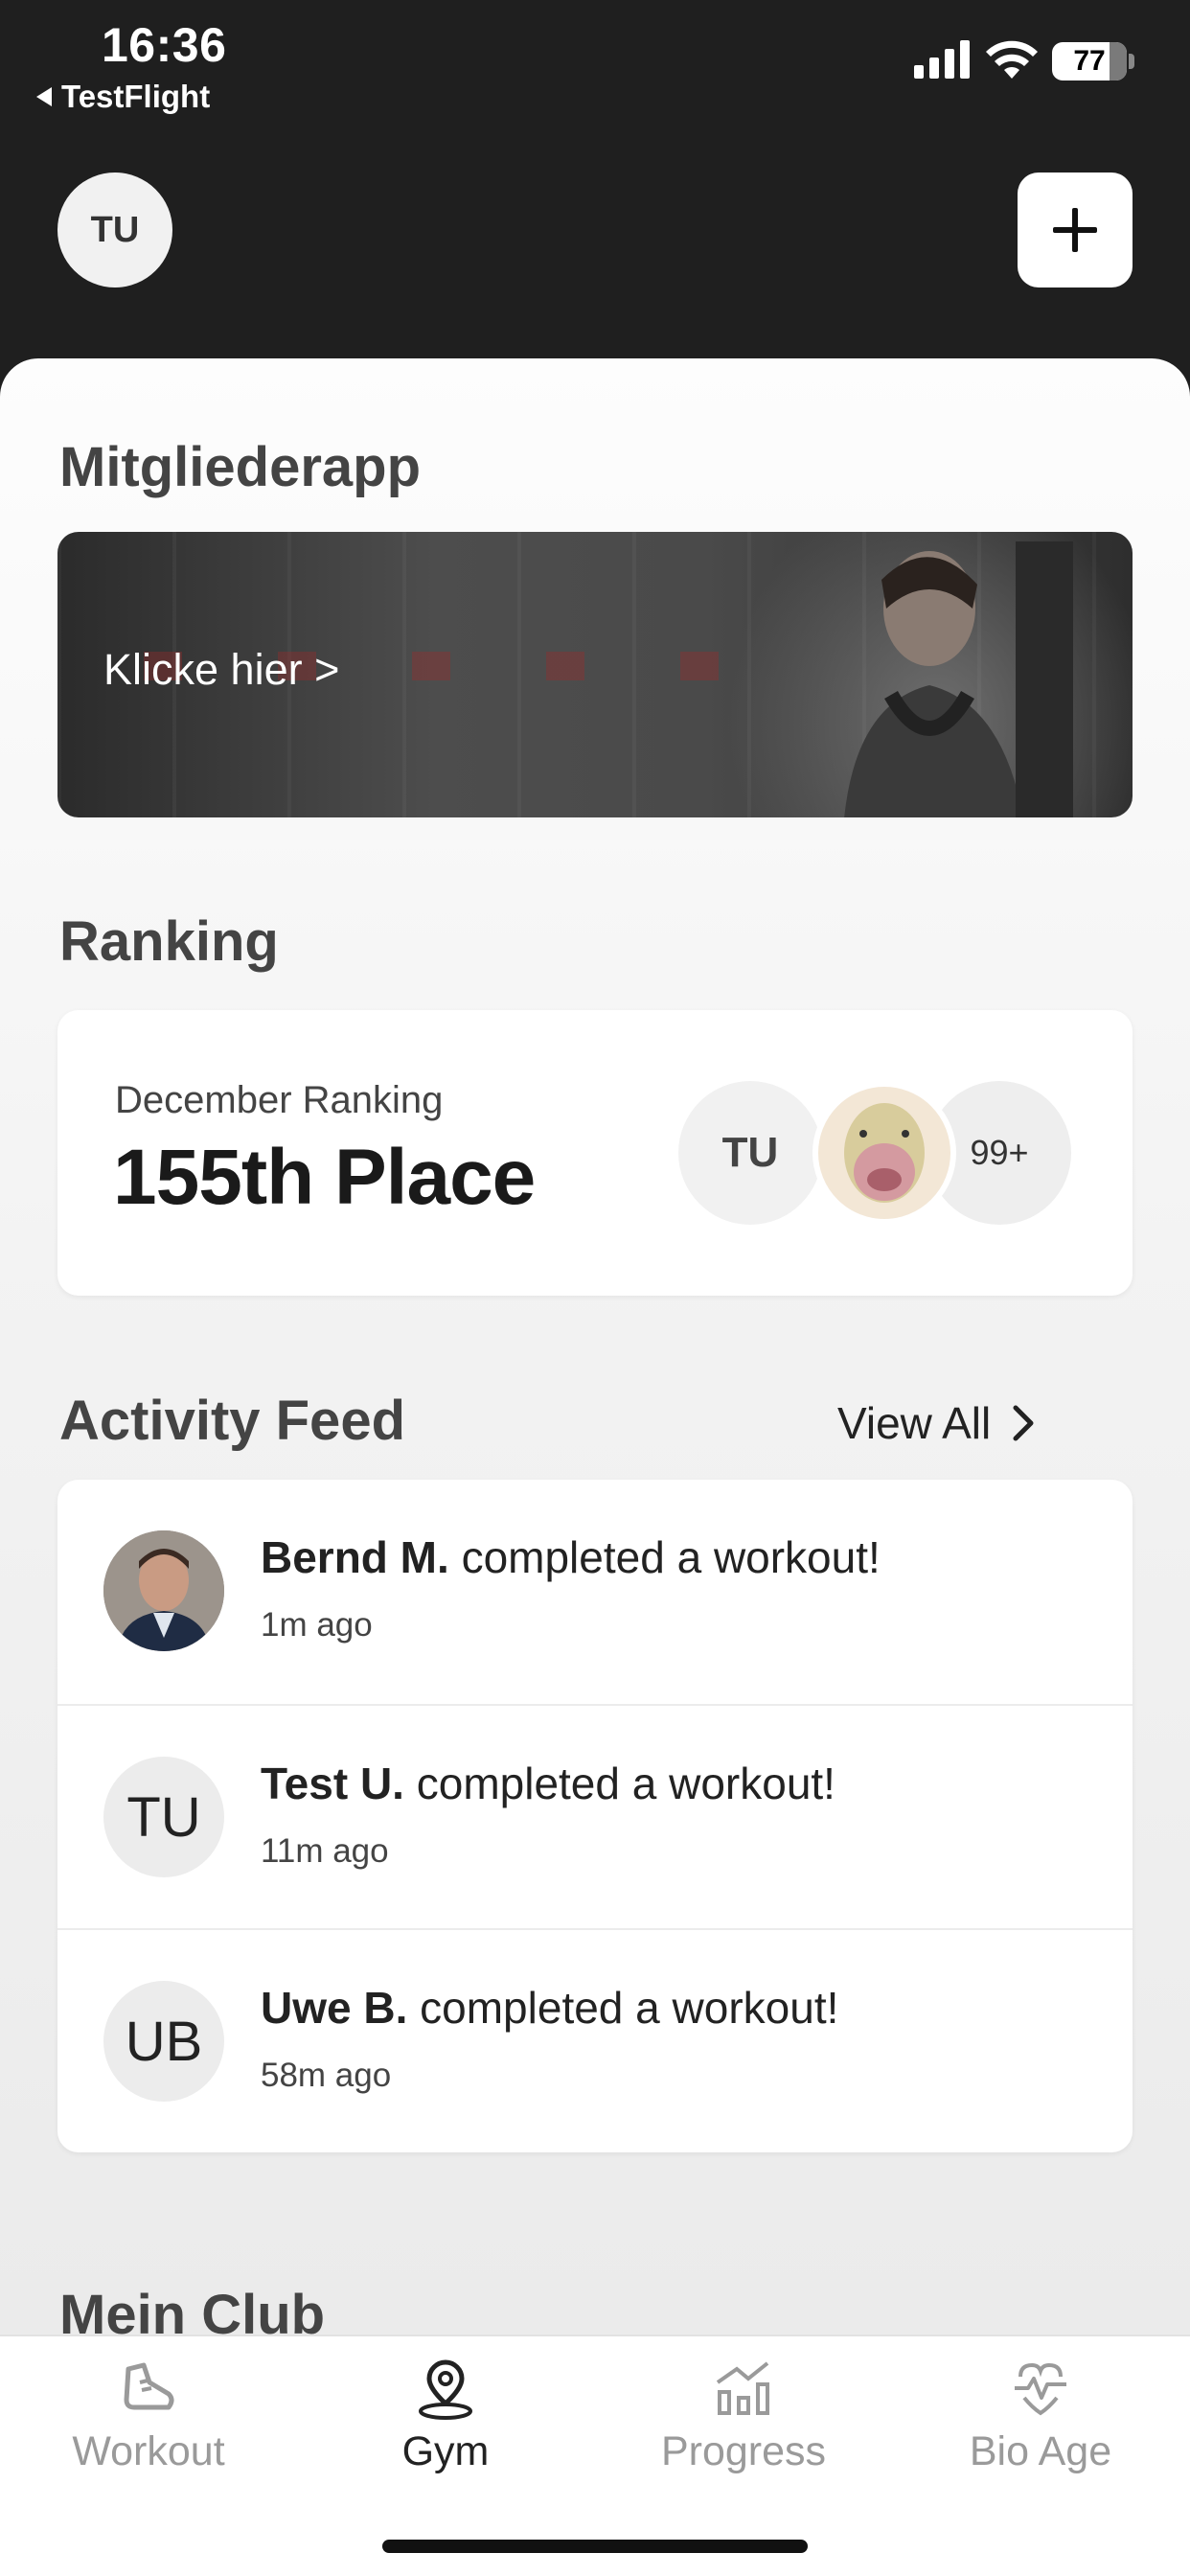  I want to click on chevron-right-icon, so click(1023, 1423).